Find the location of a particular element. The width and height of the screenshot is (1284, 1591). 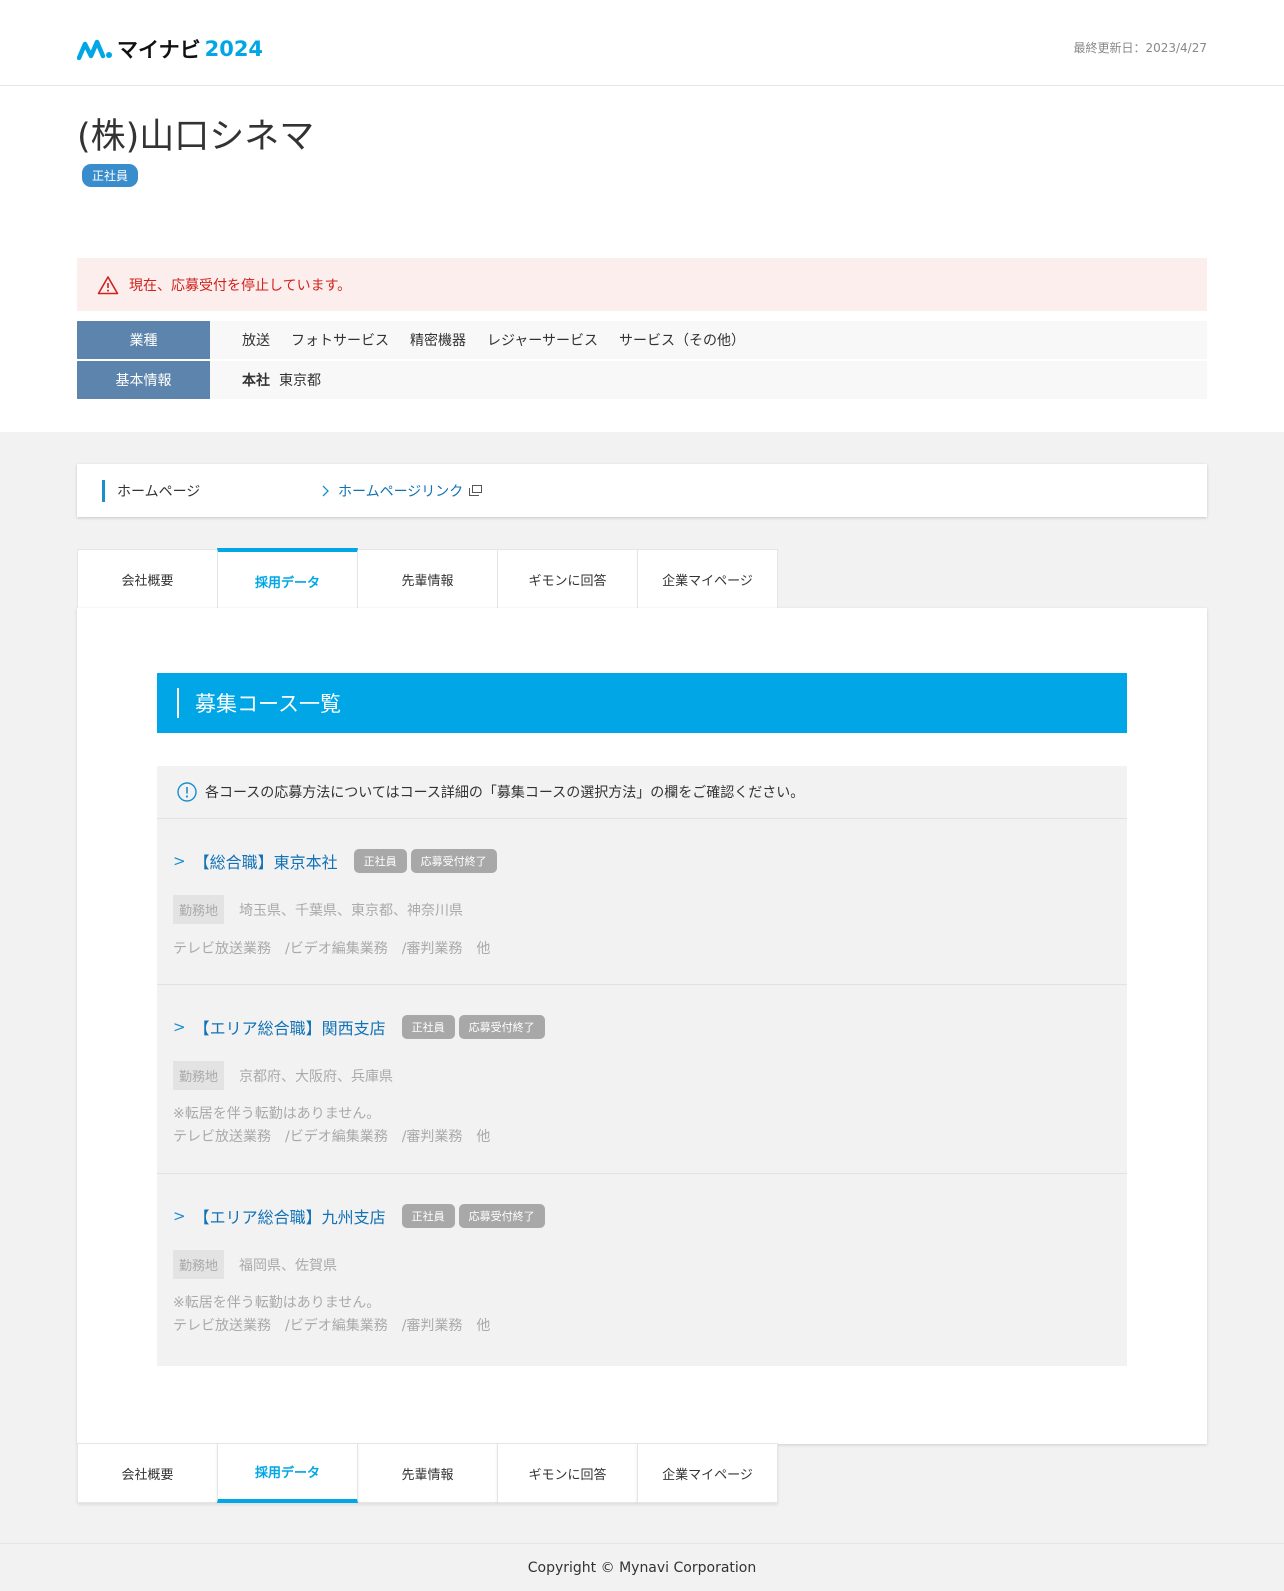

site-footer: Copyright © Mynavi Corporation is located at coordinates (642, 1567).